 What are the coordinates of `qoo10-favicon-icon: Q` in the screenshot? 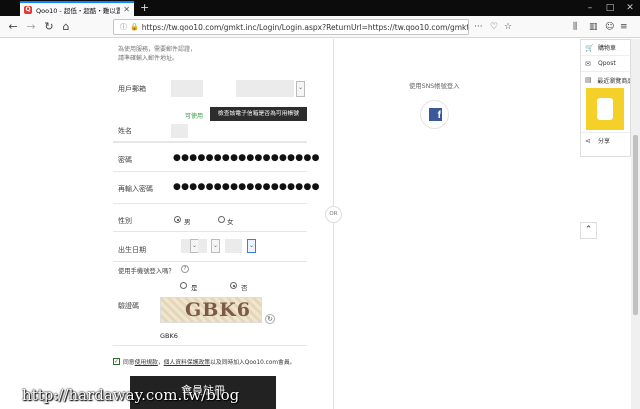 It's located at (28, 9).